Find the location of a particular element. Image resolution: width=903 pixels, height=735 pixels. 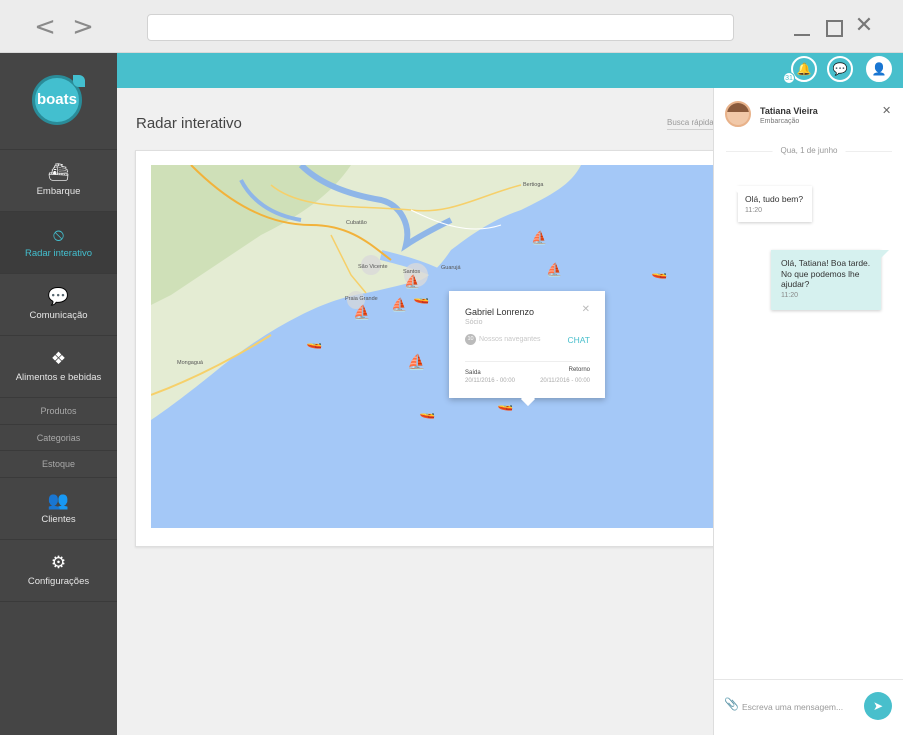

message-input is located at coordinates (796, 707).